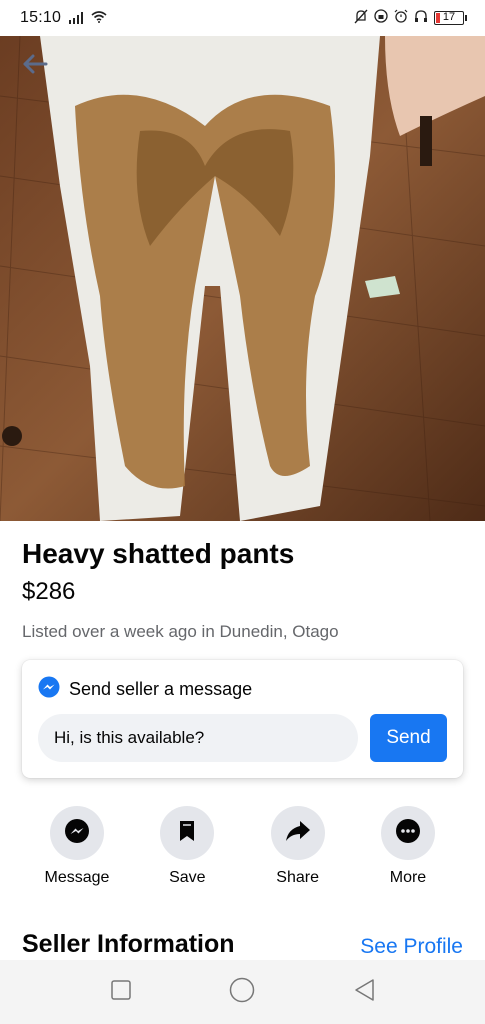  Describe the element at coordinates (408, 877) in the screenshot. I see `more-action-label: More` at that location.